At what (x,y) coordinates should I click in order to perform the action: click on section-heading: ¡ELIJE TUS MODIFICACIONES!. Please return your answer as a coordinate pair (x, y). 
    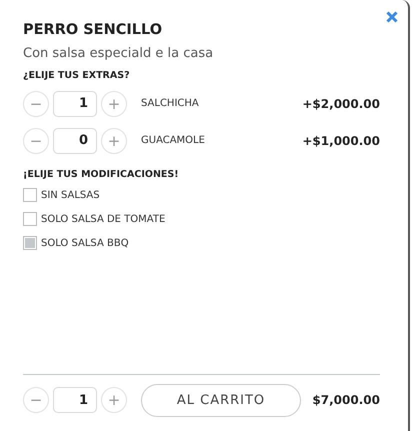
    Looking at the image, I should click on (101, 174).